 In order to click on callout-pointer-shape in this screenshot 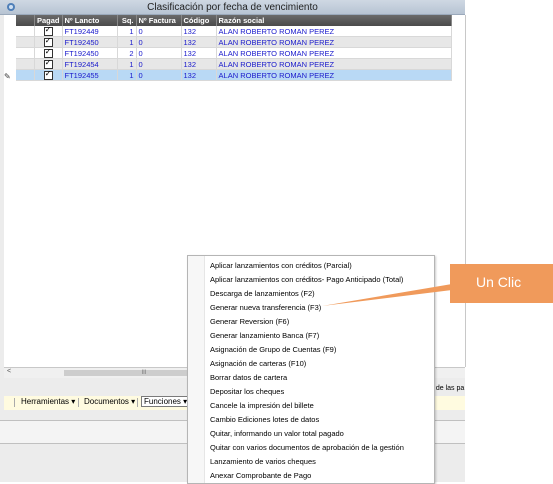, I will do `click(387, 295)`.